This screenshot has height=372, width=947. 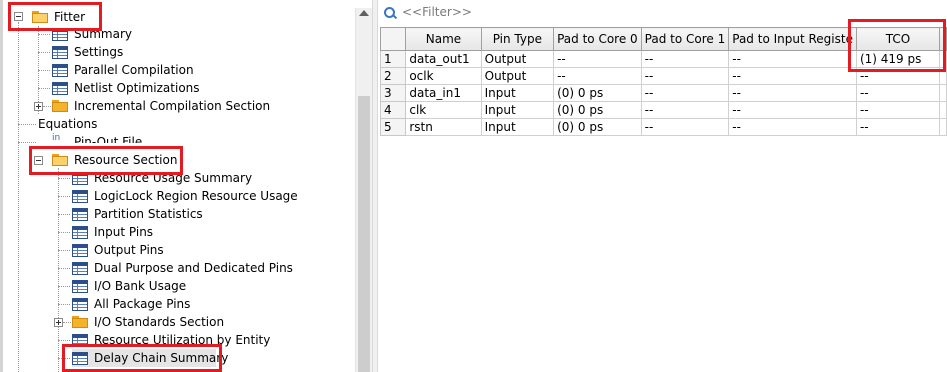 What do you see at coordinates (443, 39) in the screenshot?
I see `column-header: Name` at bounding box center [443, 39].